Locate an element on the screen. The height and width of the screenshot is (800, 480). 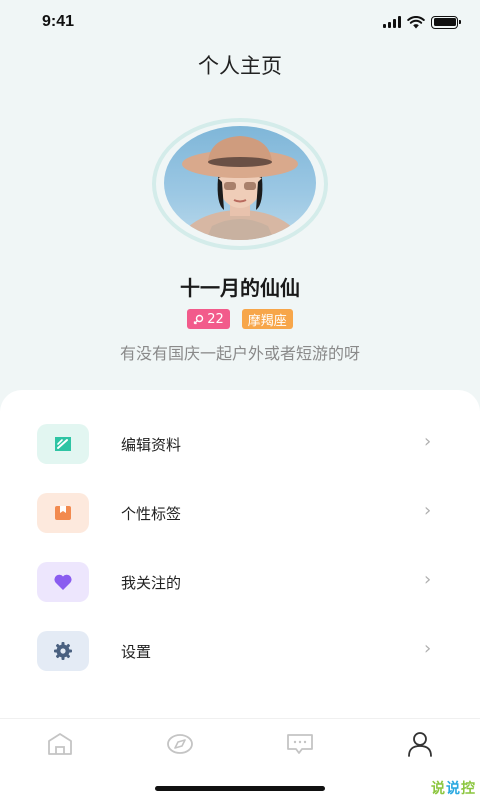
watermark: 说说控 is located at coordinates (453, 788).